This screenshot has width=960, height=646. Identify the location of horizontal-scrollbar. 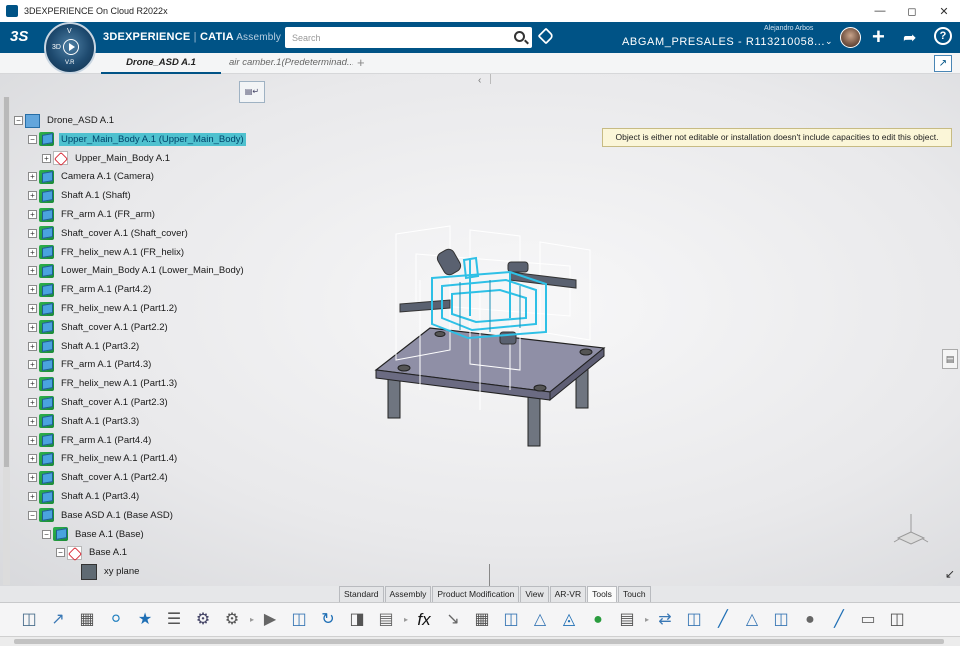
(480, 641).